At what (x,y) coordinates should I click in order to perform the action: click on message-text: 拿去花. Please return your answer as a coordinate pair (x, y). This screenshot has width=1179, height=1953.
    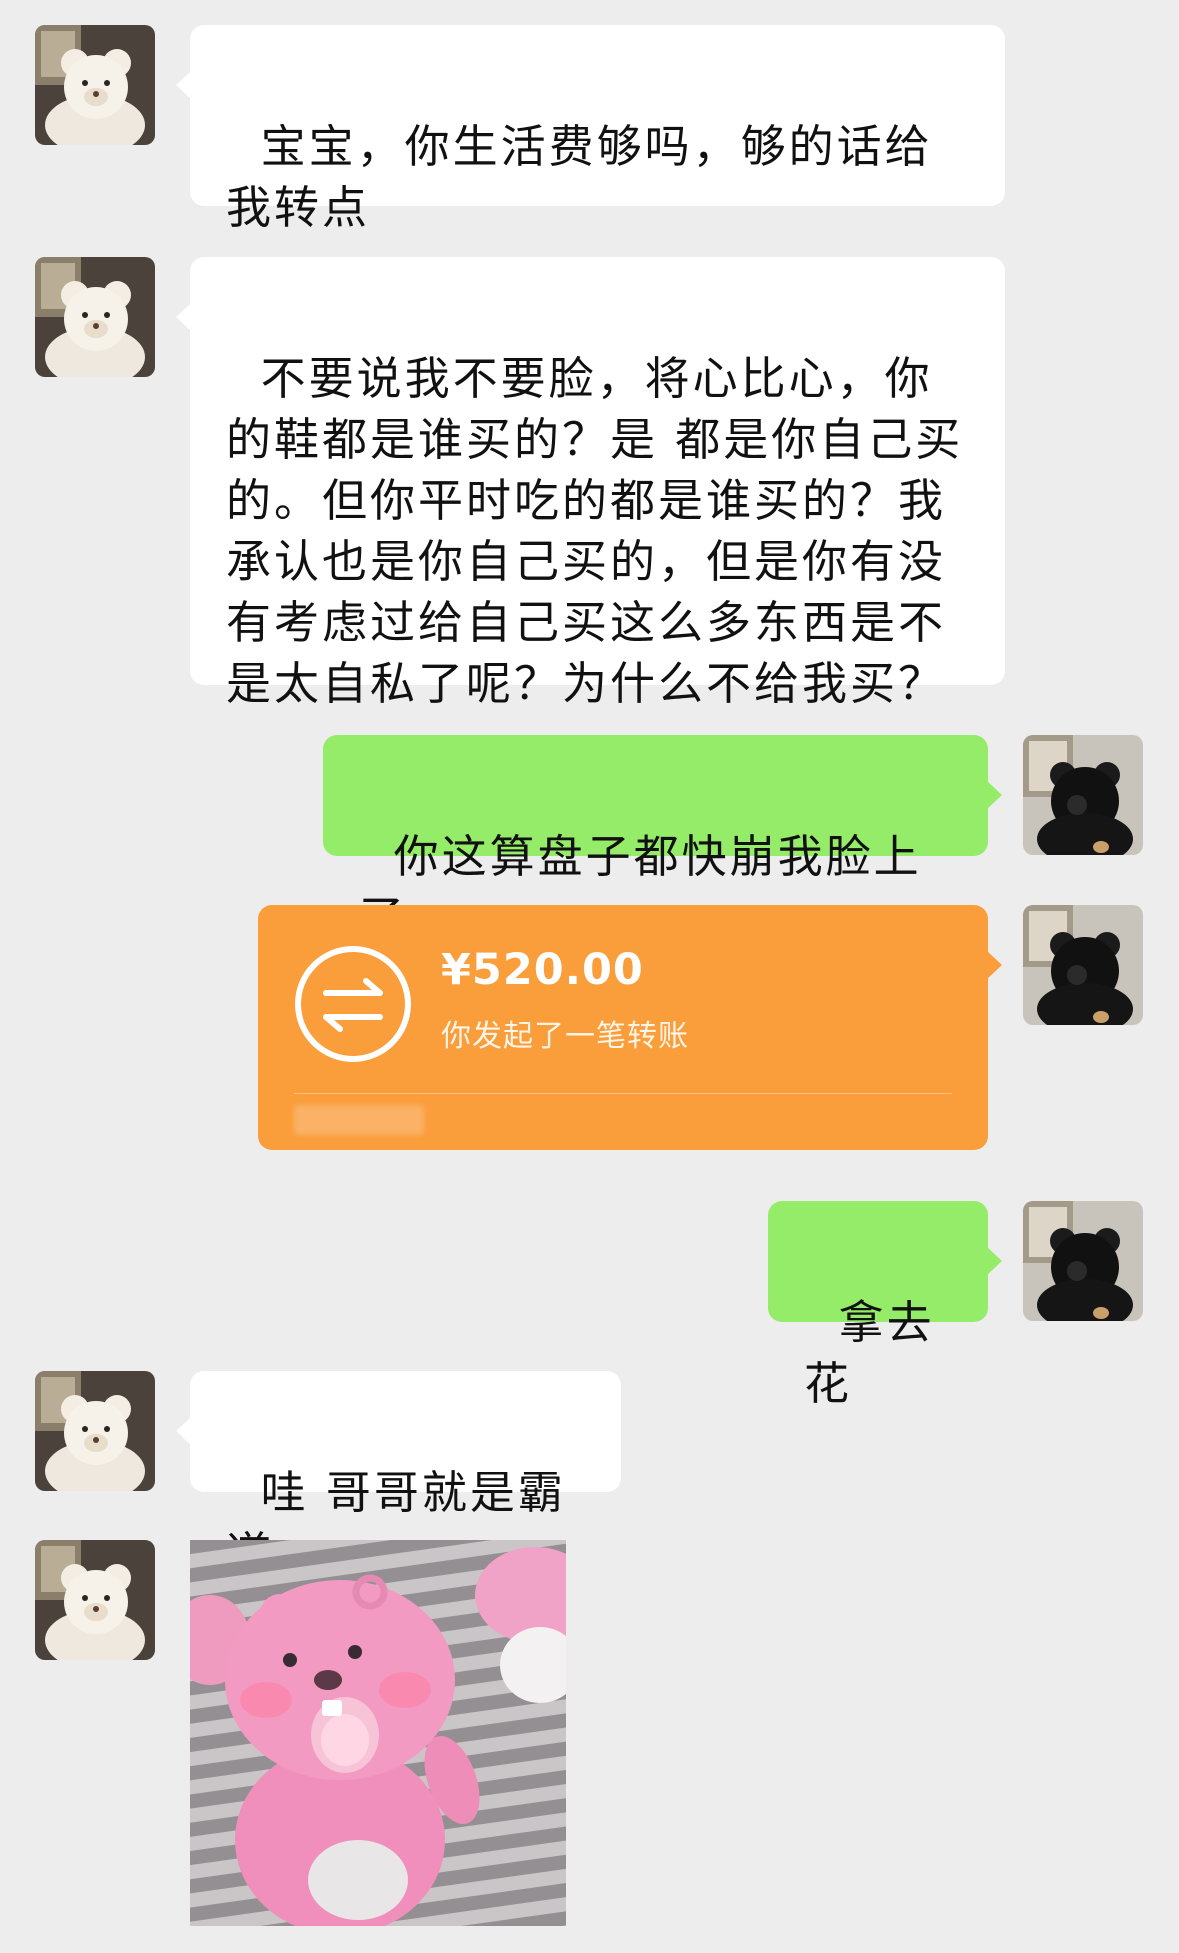
    Looking at the image, I should click on (869, 1353).